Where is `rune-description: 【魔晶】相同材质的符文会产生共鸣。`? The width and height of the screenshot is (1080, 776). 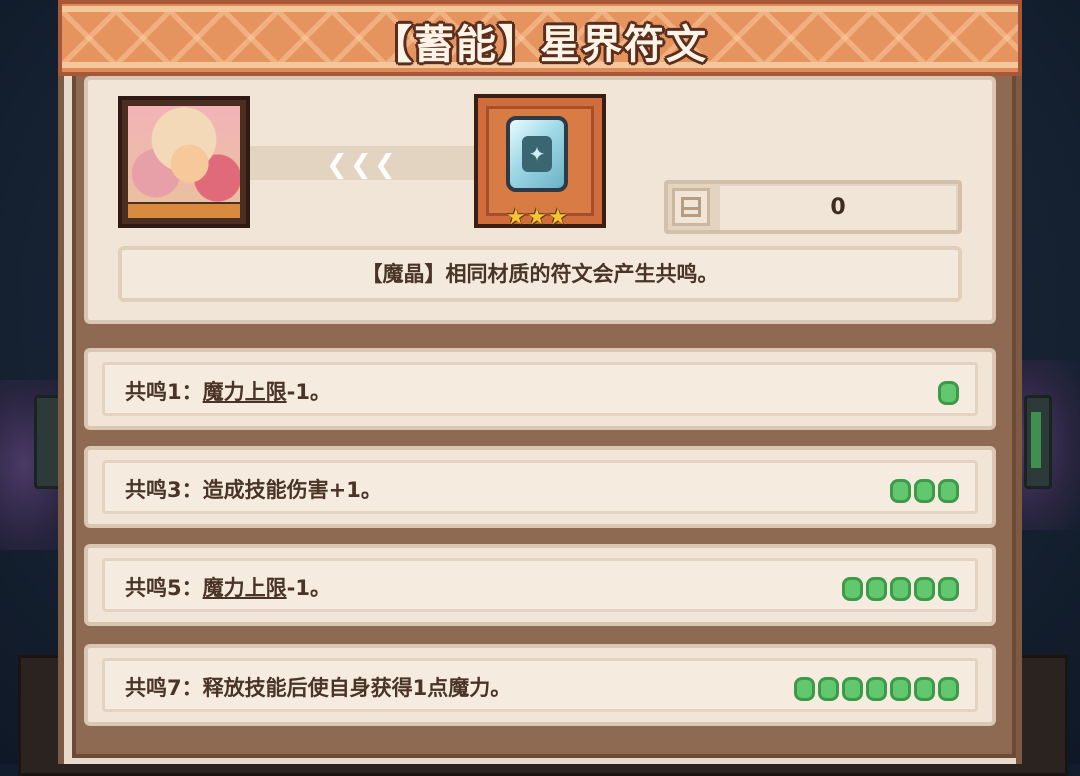 rune-description: 【魔晶】相同材质的符文会产生共鸣。 is located at coordinates (540, 274).